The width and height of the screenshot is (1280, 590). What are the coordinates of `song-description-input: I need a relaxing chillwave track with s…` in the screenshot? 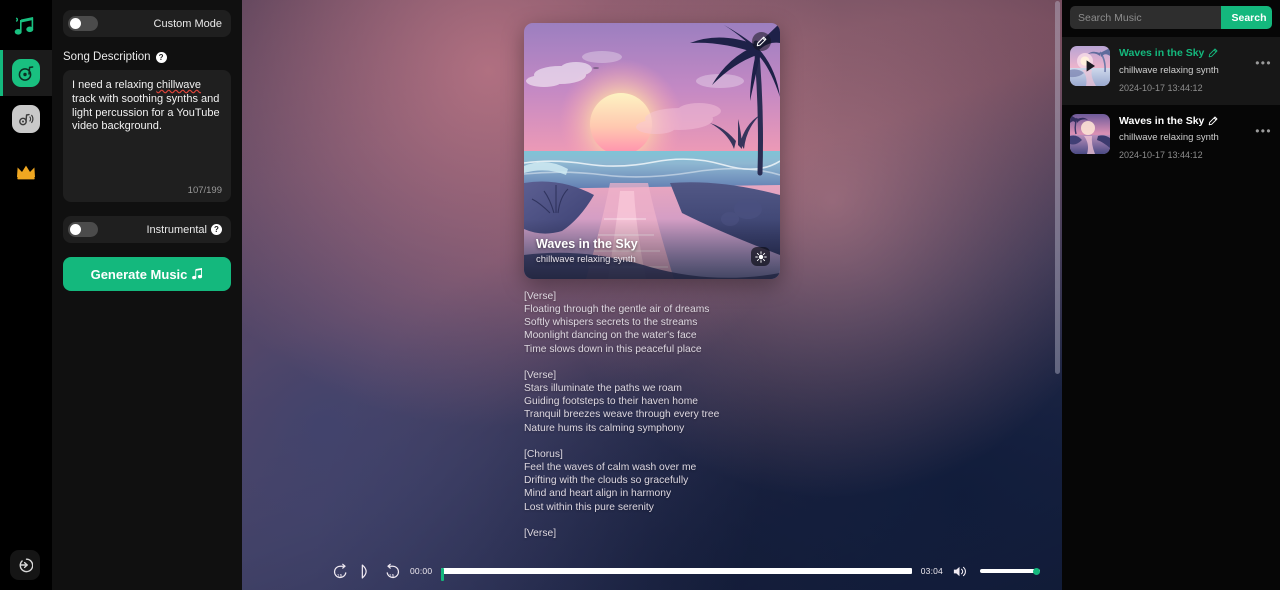 It's located at (147, 136).